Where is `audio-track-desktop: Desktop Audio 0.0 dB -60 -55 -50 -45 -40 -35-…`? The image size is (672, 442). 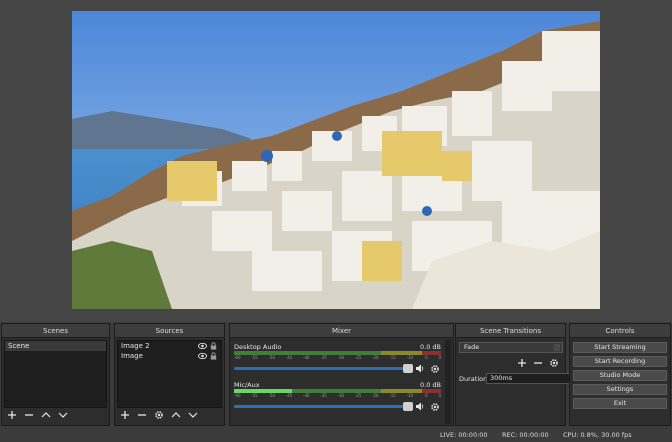
audio-track-desktop: Desktop Audio 0.0 dB -60 -55 -50 -45 -40 -35-… is located at coordinates (337, 362).